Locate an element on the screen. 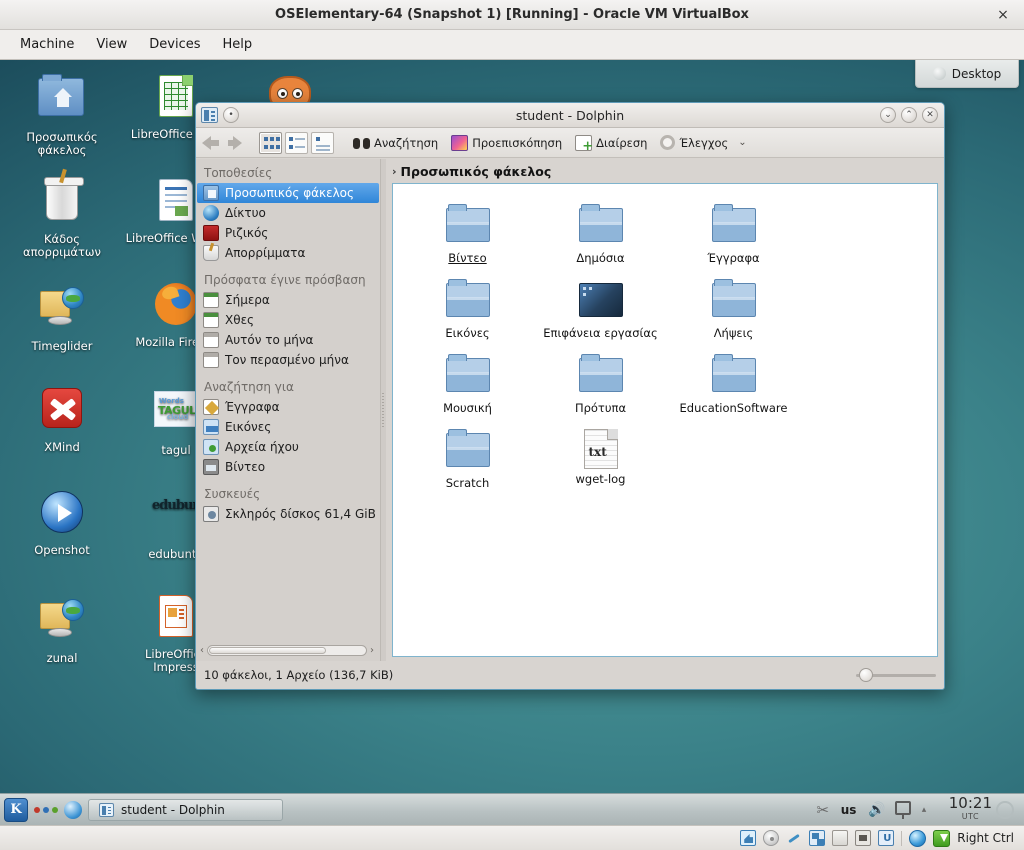 This screenshot has height=850, width=1024. tray-expand-icon: ▴ is located at coordinates (931, 810).